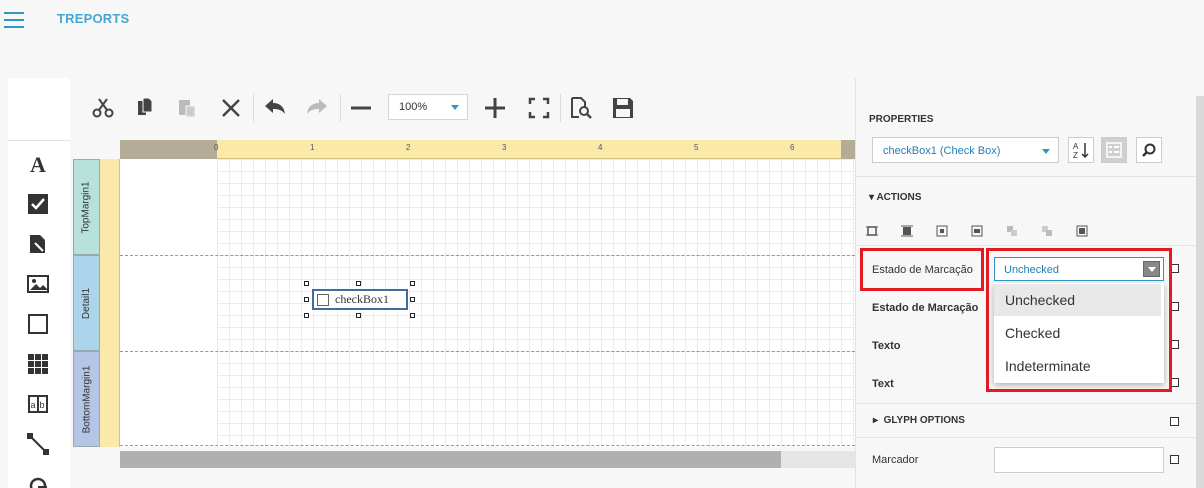 Image resolution: width=1204 pixels, height=488 pixels. I want to click on ruler-corner, so click(168, 149).